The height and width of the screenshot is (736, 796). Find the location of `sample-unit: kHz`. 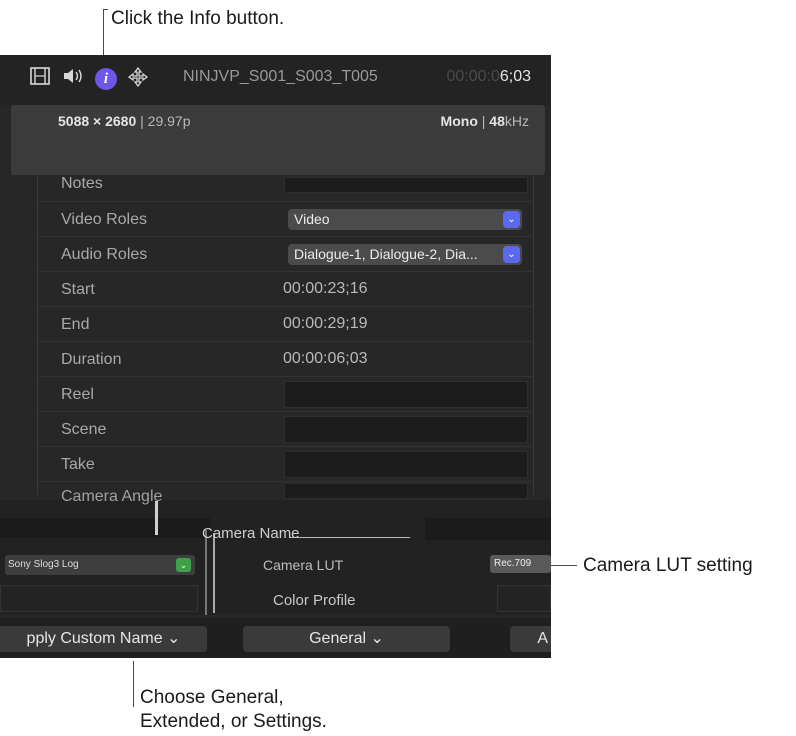

sample-unit: kHz is located at coordinates (516, 121).